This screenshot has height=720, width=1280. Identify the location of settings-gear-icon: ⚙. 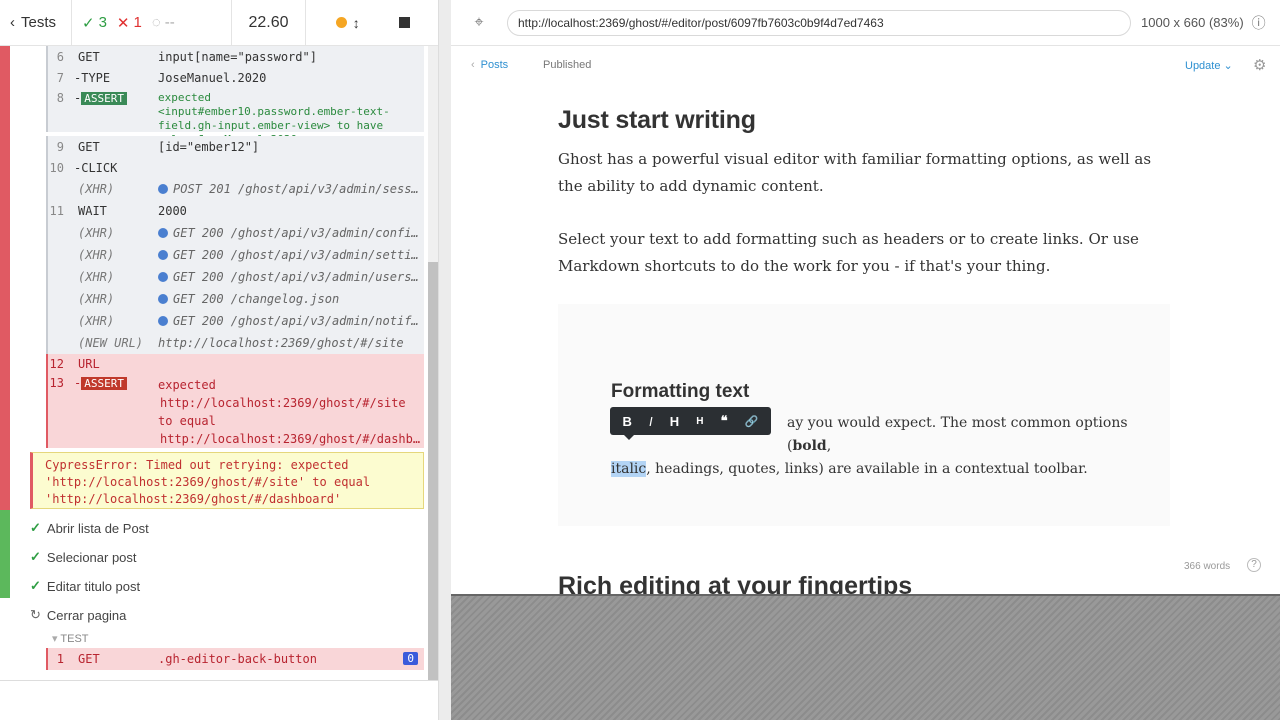
(1259, 65).